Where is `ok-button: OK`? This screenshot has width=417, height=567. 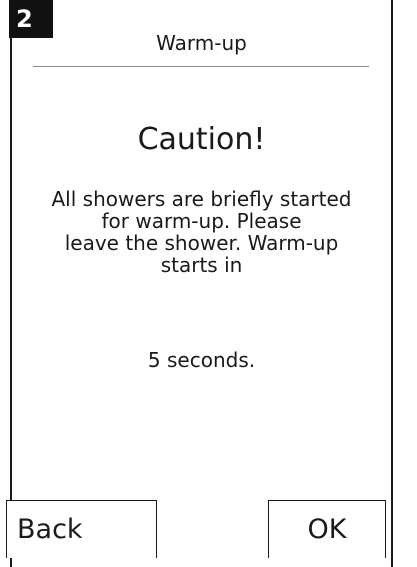 ok-button: OK is located at coordinates (327, 529).